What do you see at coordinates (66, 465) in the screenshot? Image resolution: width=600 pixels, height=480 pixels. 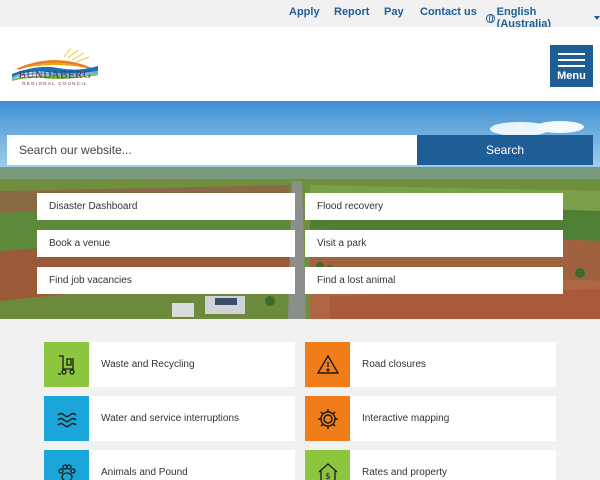 I see `paw-icon` at bounding box center [66, 465].